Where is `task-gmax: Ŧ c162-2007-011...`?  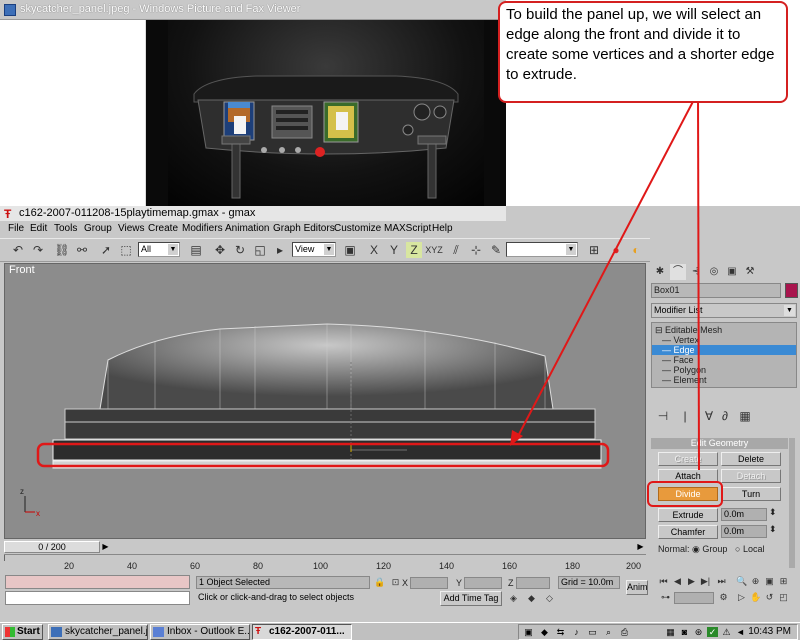
task-gmax: Ŧ c162-2007-011... is located at coordinates (302, 632).